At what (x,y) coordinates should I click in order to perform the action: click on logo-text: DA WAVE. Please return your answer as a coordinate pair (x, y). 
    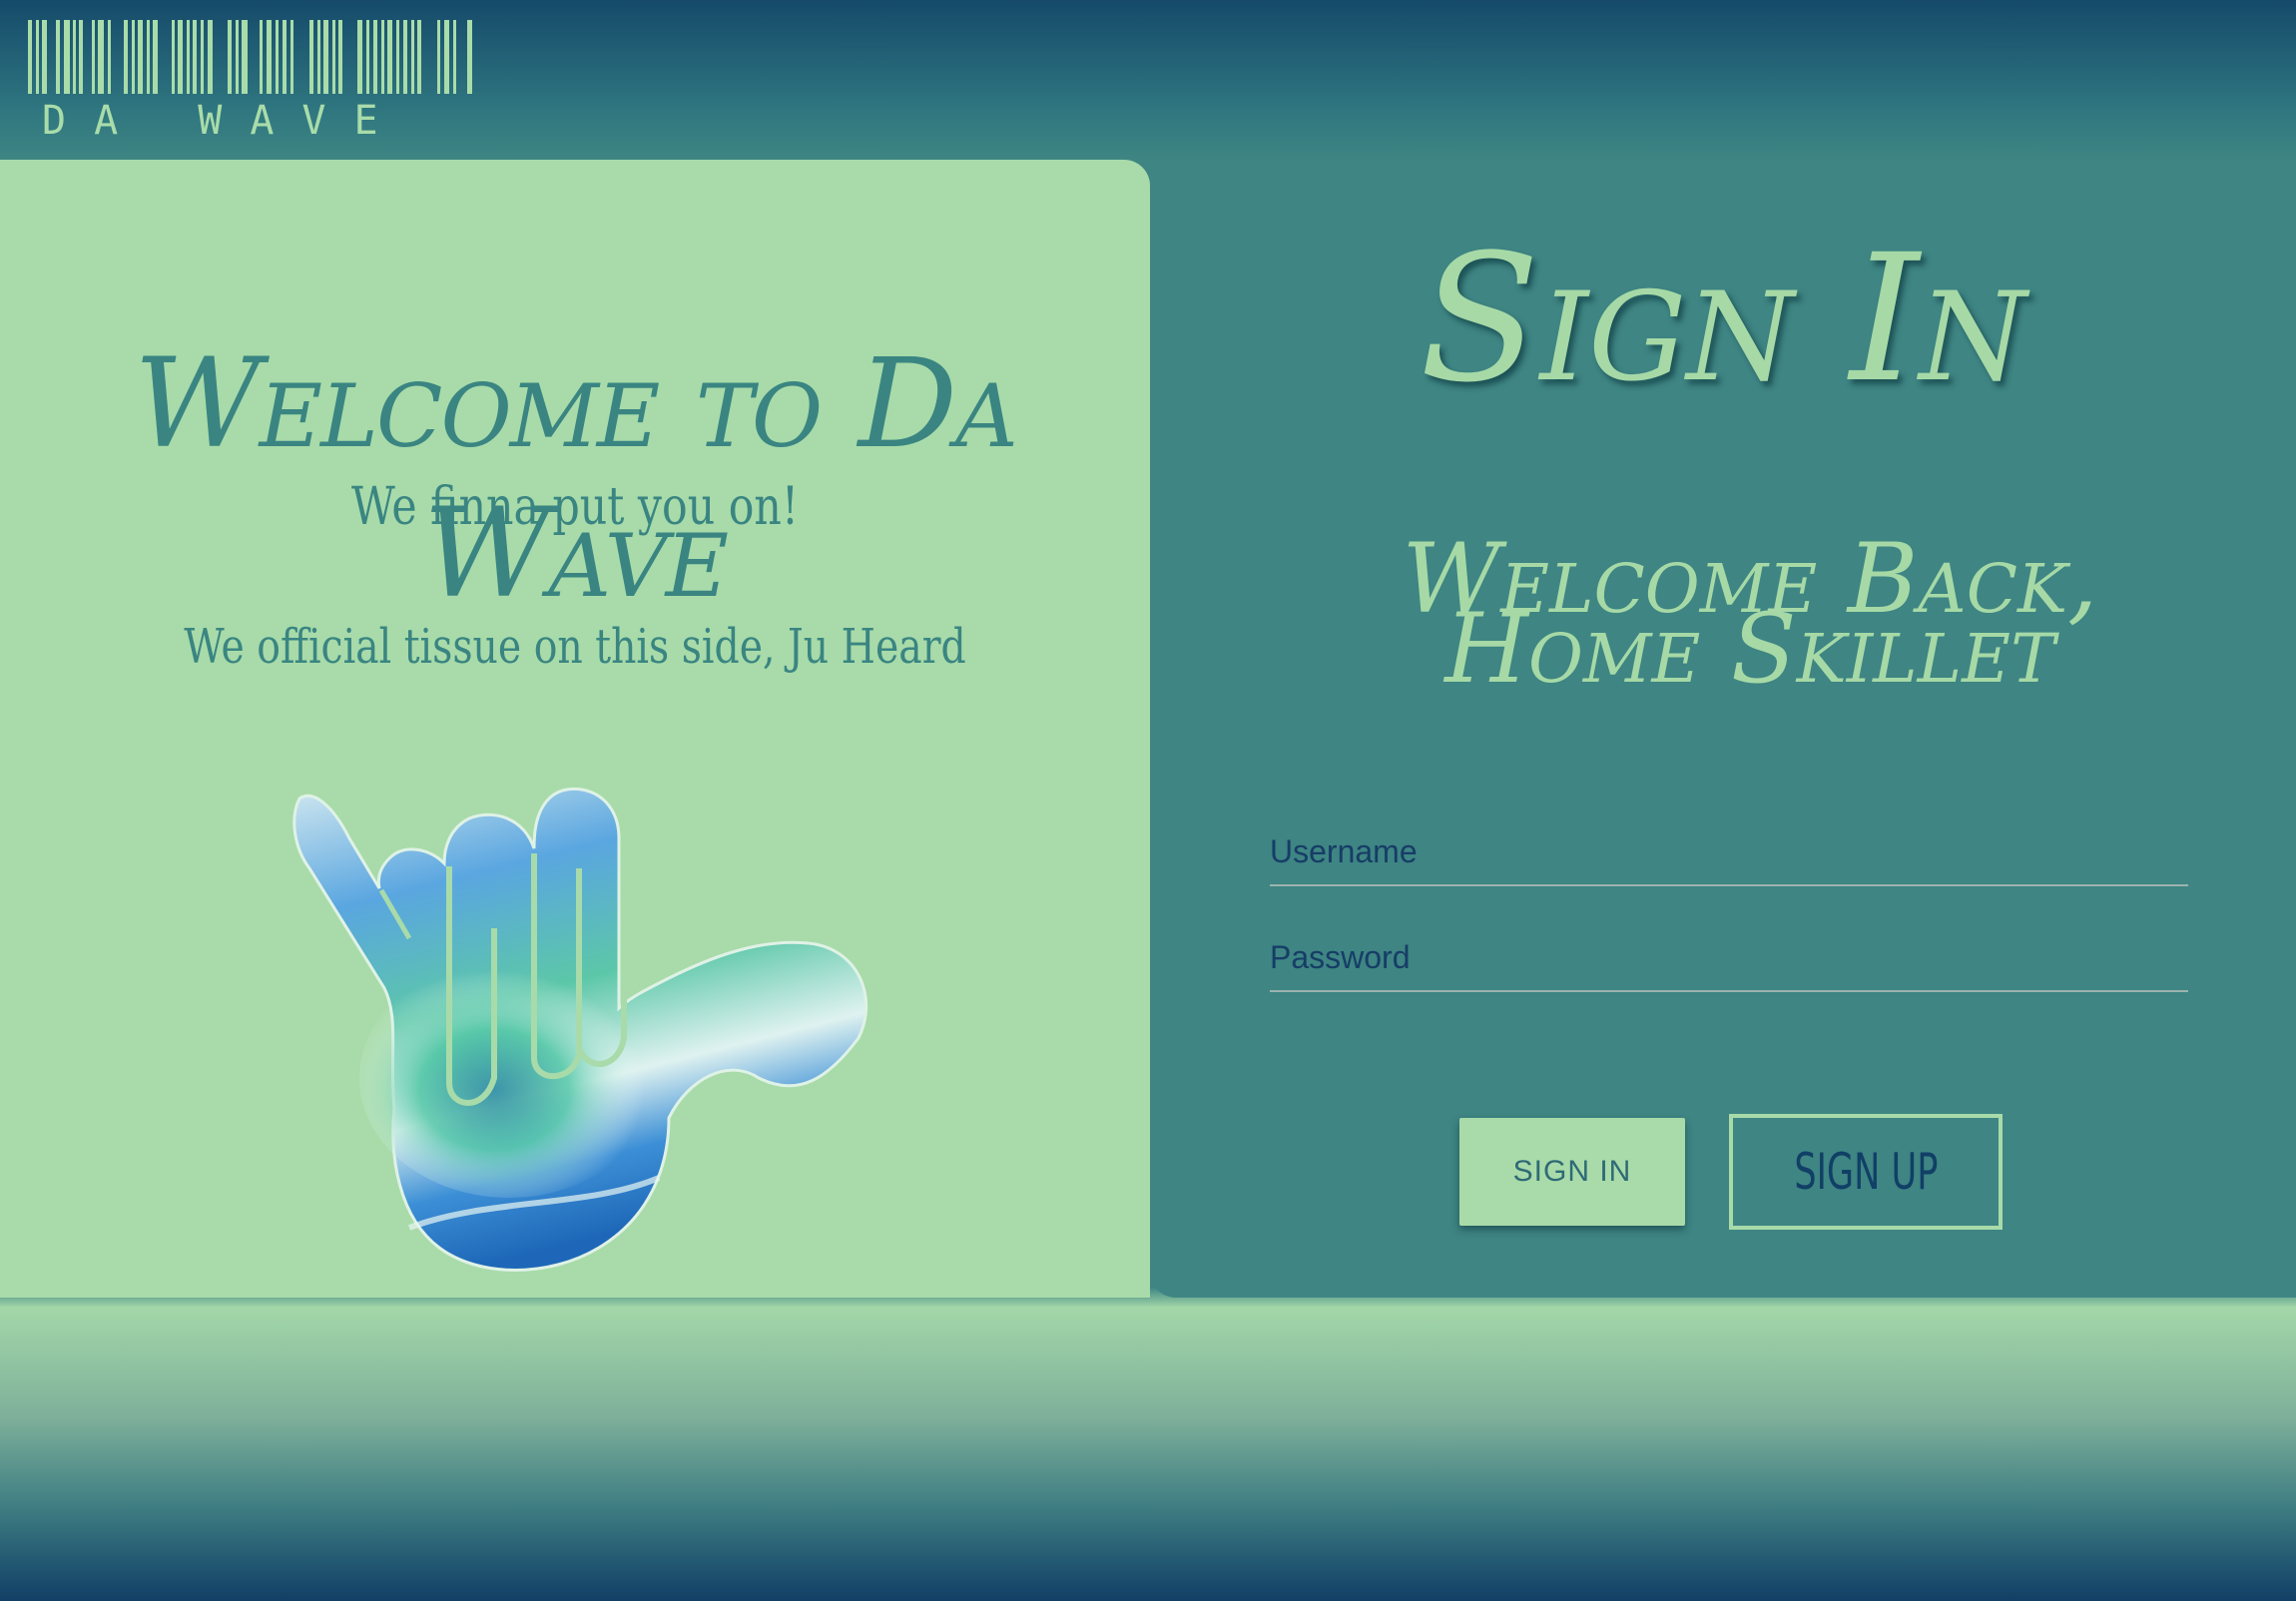
    Looking at the image, I should click on (224, 121).